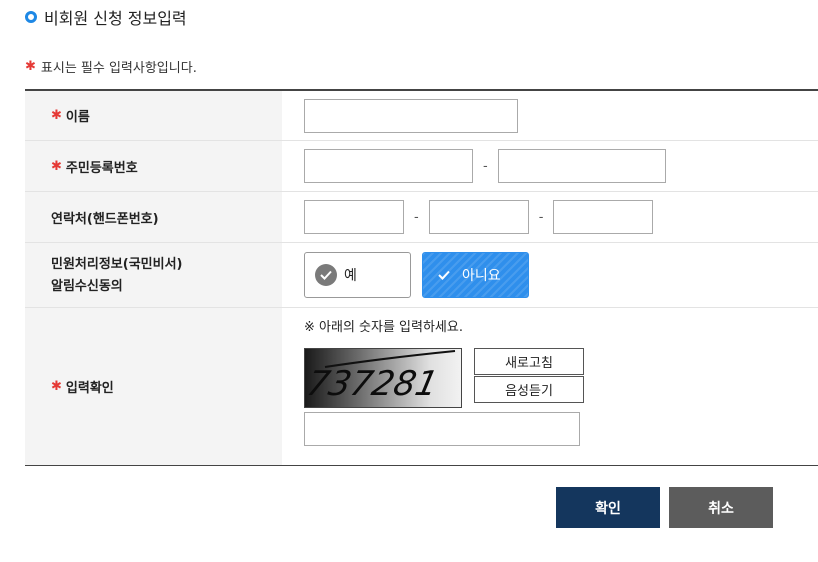 The width and height of the screenshot is (818, 562). I want to click on captcha-buttons: 새로고침 음성듣기, so click(529, 375).